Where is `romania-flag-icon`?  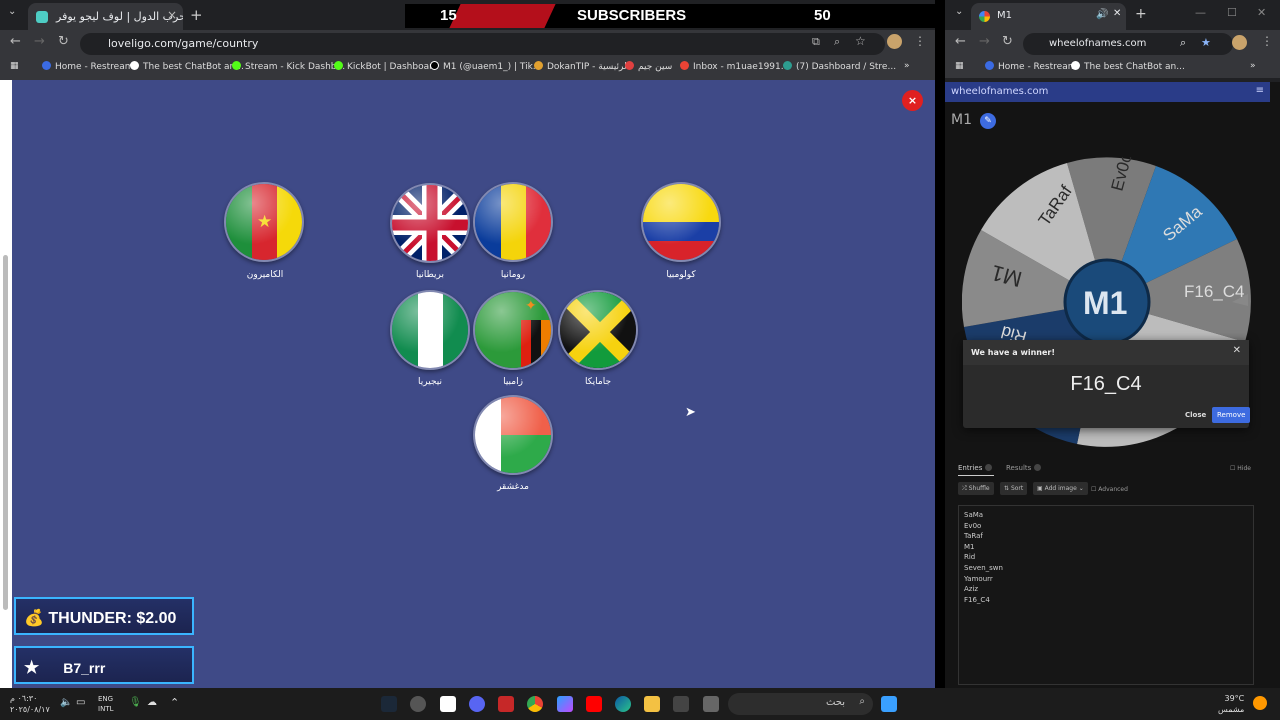 romania-flag-icon is located at coordinates (513, 222).